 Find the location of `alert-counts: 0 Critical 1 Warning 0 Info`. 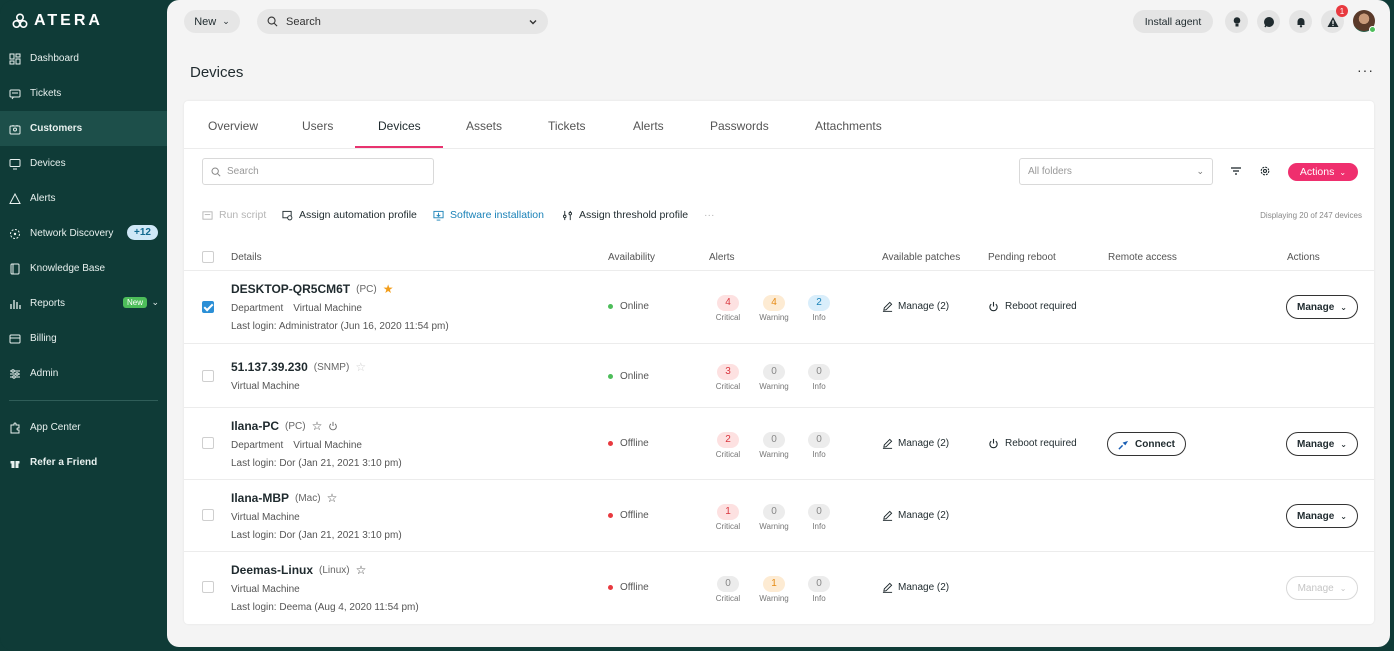

alert-counts: 0 Critical 1 Warning 0 Info is located at coordinates (773, 591).